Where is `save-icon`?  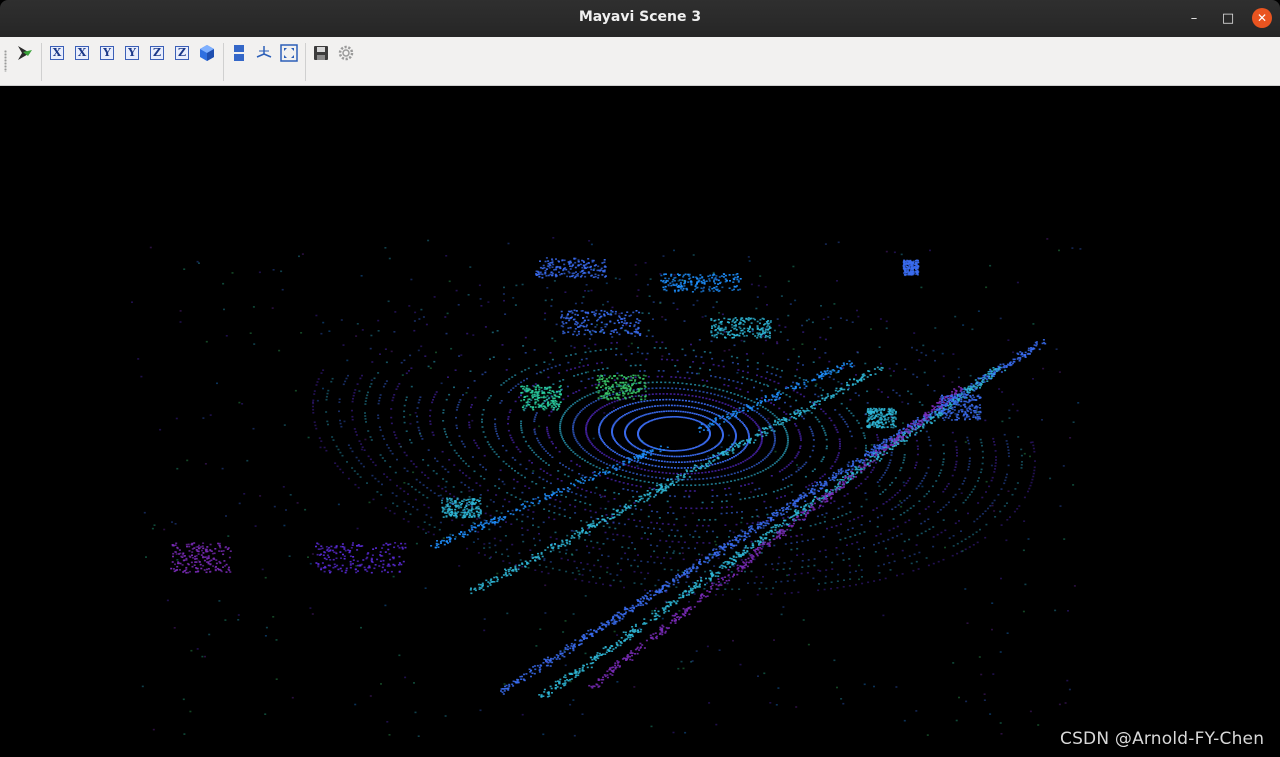
save-icon is located at coordinates (321, 53).